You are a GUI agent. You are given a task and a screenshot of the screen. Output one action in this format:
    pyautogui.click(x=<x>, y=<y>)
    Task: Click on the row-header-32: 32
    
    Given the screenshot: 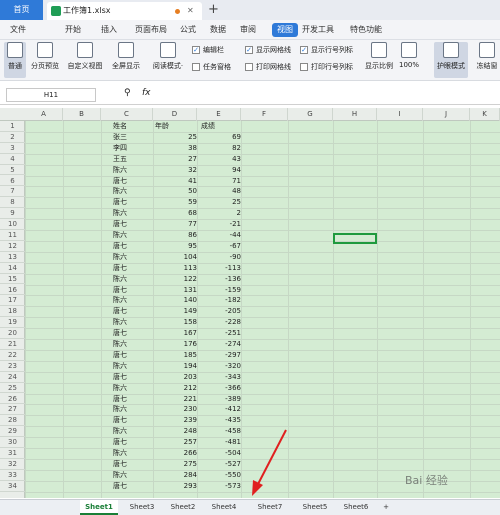 What is the action you would take?
    pyautogui.click(x=12, y=464)
    